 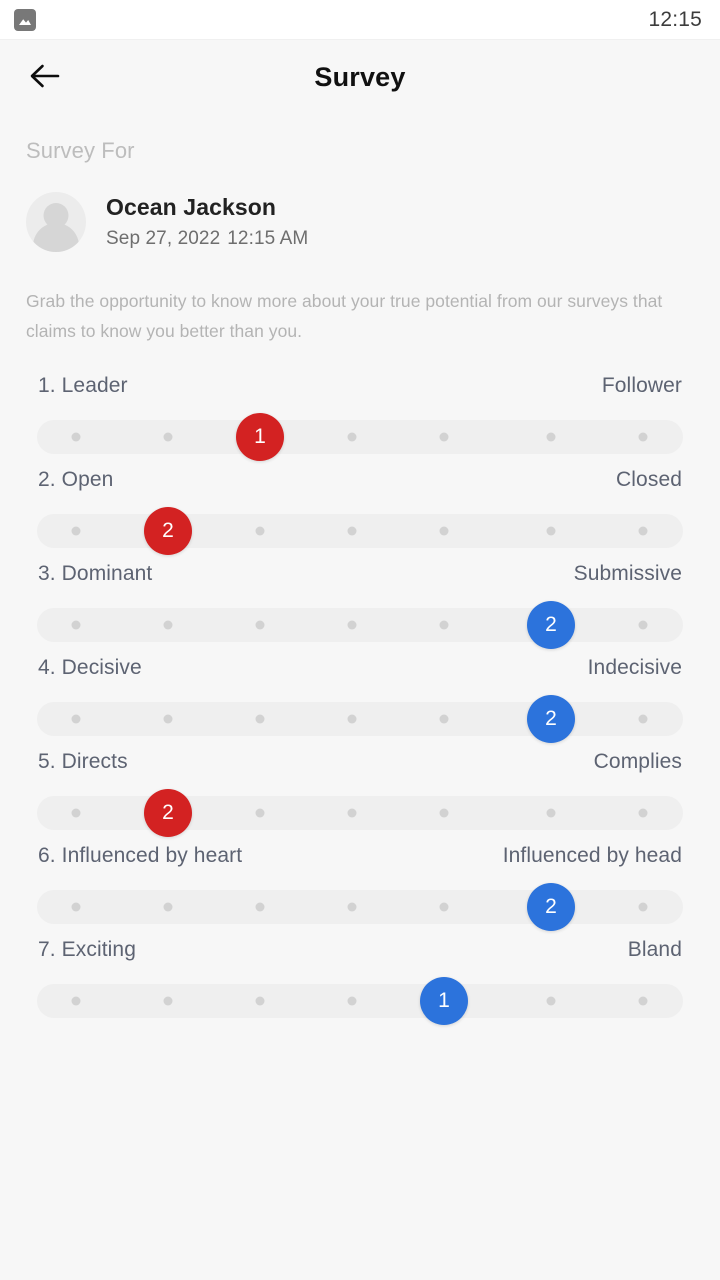 I want to click on question-labels: 3. Dominant Submissive, so click(x=360, y=574).